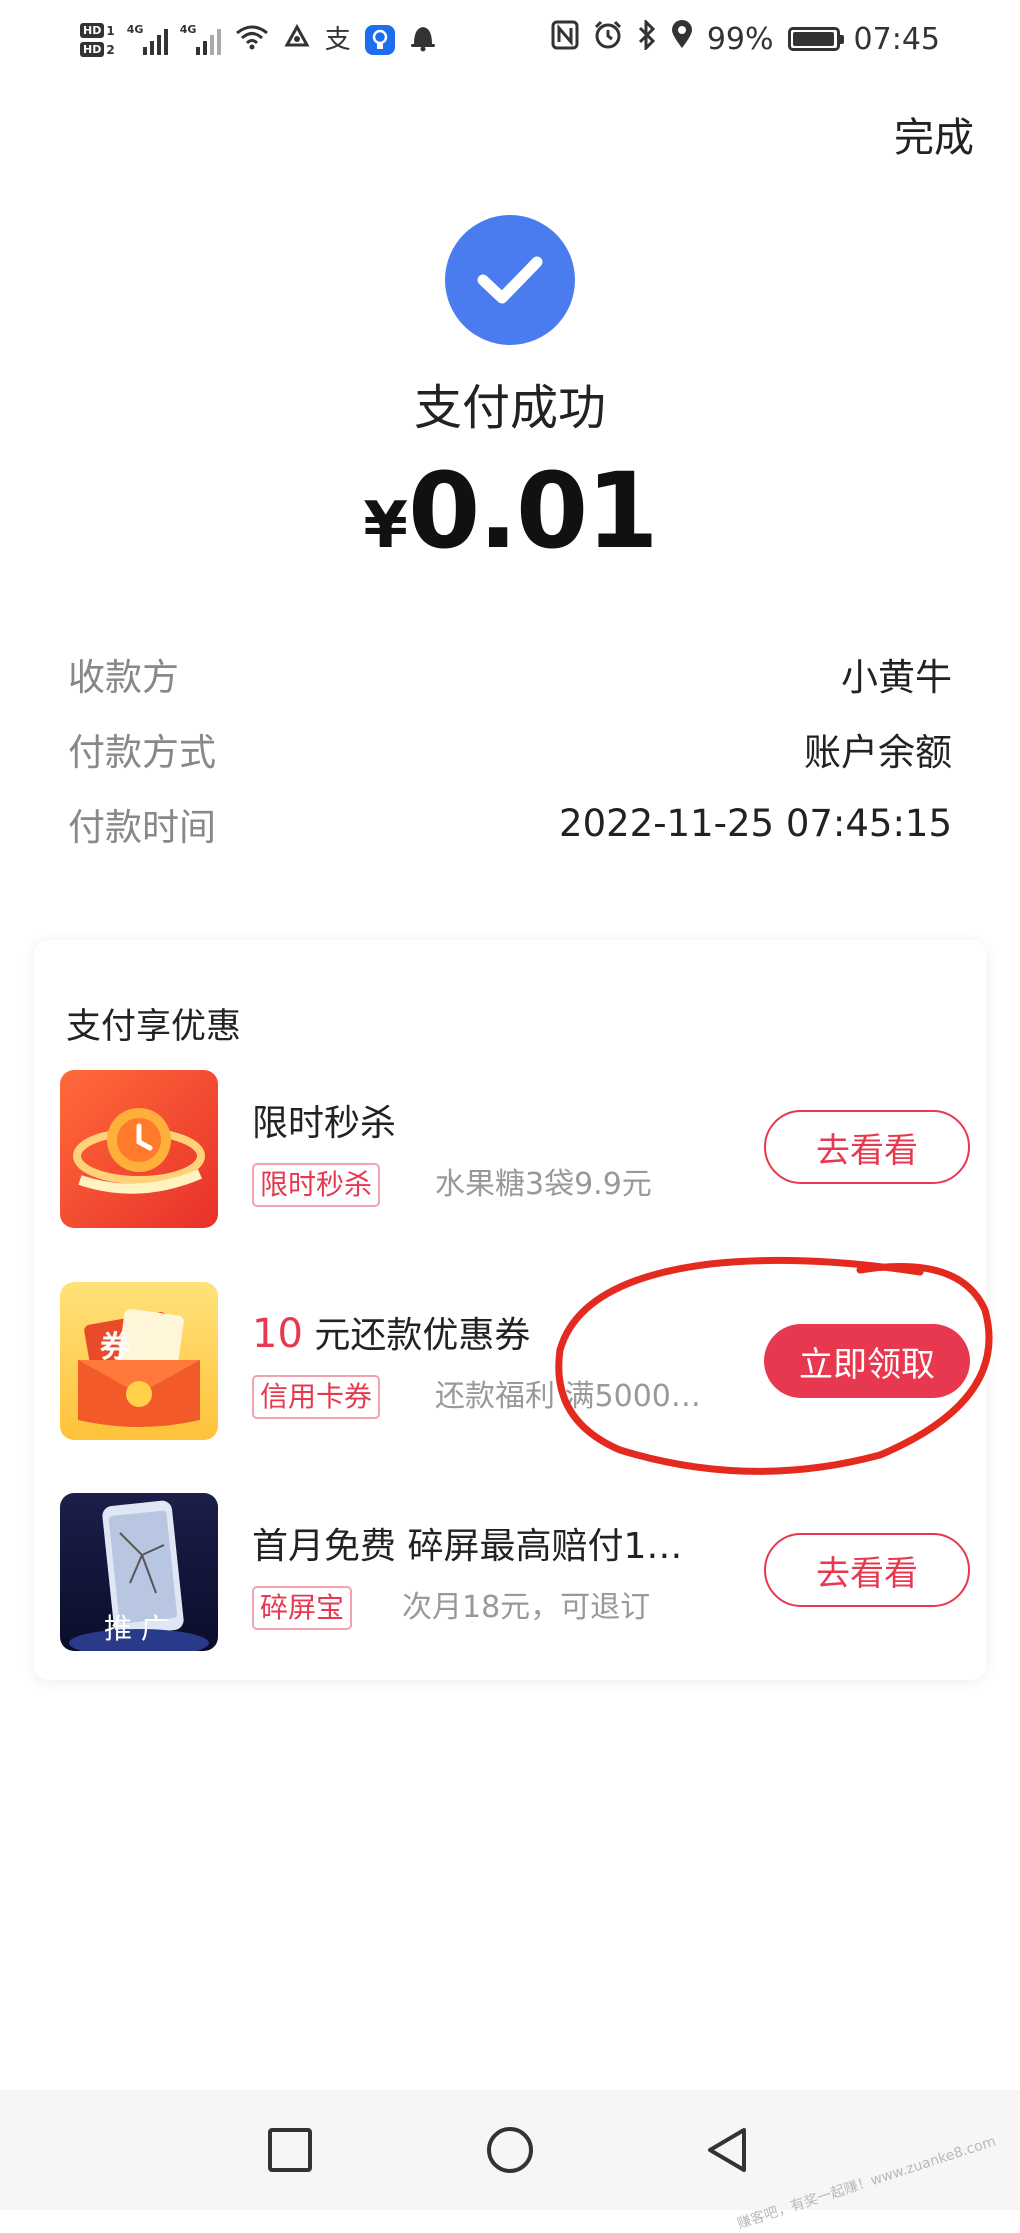  Describe the element at coordinates (515, 1362) in the screenshot. I see `promo-item-repayment-coupon: 券 10 元还款优惠券 信用卡券 还款福利 满5000… 立即领取` at that location.